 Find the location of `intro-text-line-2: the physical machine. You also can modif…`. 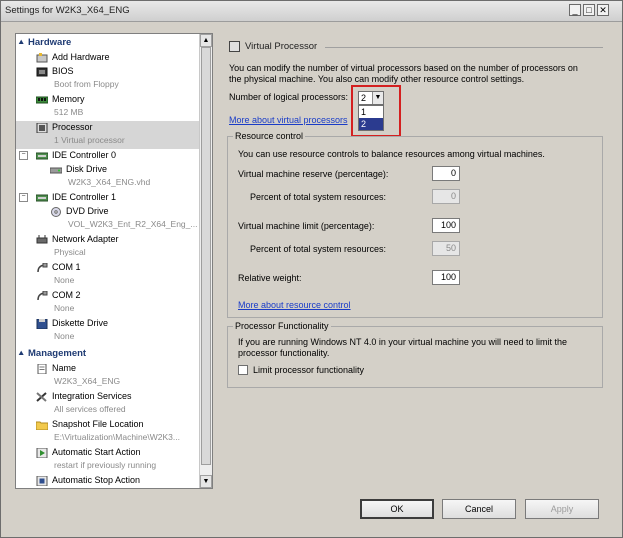

intro-text-line-2: the physical machine. You also can modif… is located at coordinates (377, 79).